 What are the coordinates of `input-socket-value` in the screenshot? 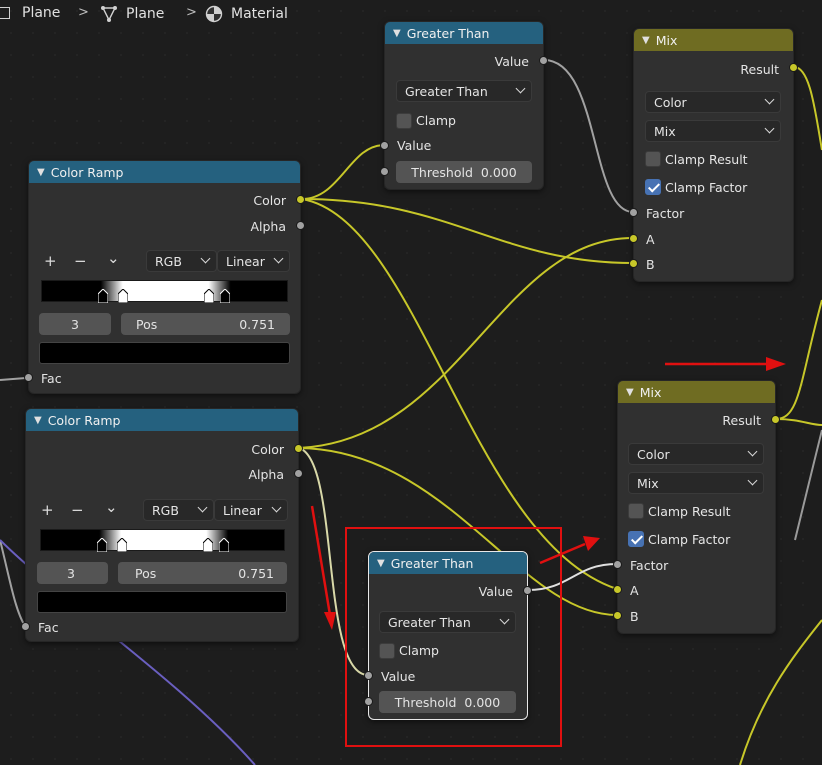 It's located at (384, 145).